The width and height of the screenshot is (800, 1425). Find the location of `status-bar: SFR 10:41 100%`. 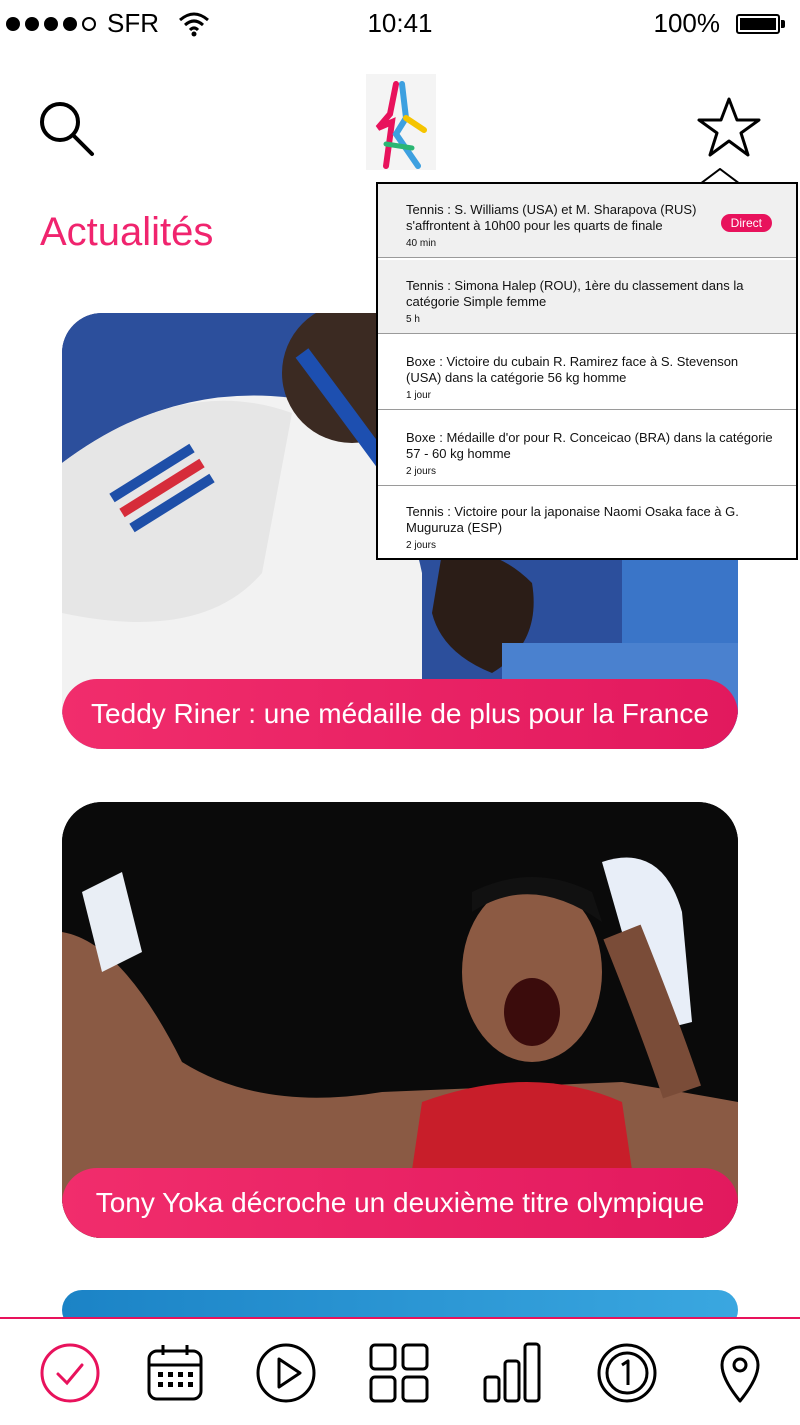

status-bar: SFR 10:41 100% is located at coordinates (400, 23).